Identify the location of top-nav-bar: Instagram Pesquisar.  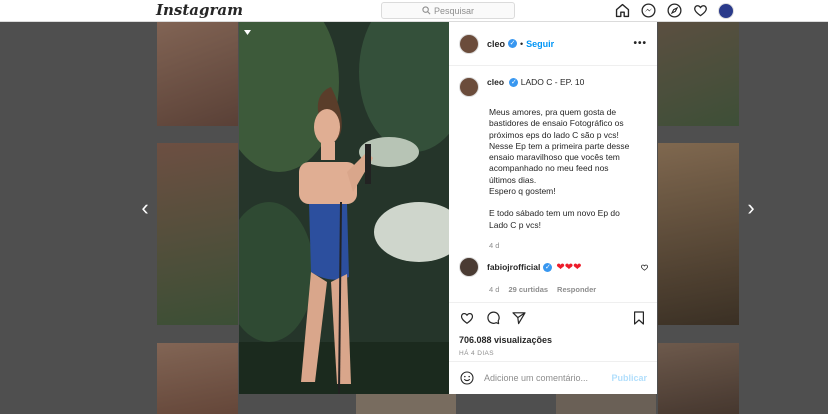
(414, 11).